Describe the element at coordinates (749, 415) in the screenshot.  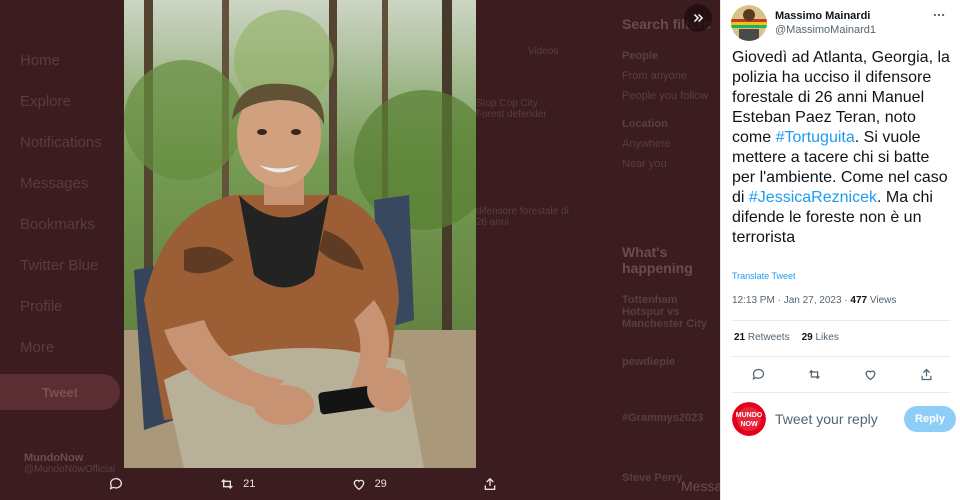
I see `svg-text: MUNDO` at that location.